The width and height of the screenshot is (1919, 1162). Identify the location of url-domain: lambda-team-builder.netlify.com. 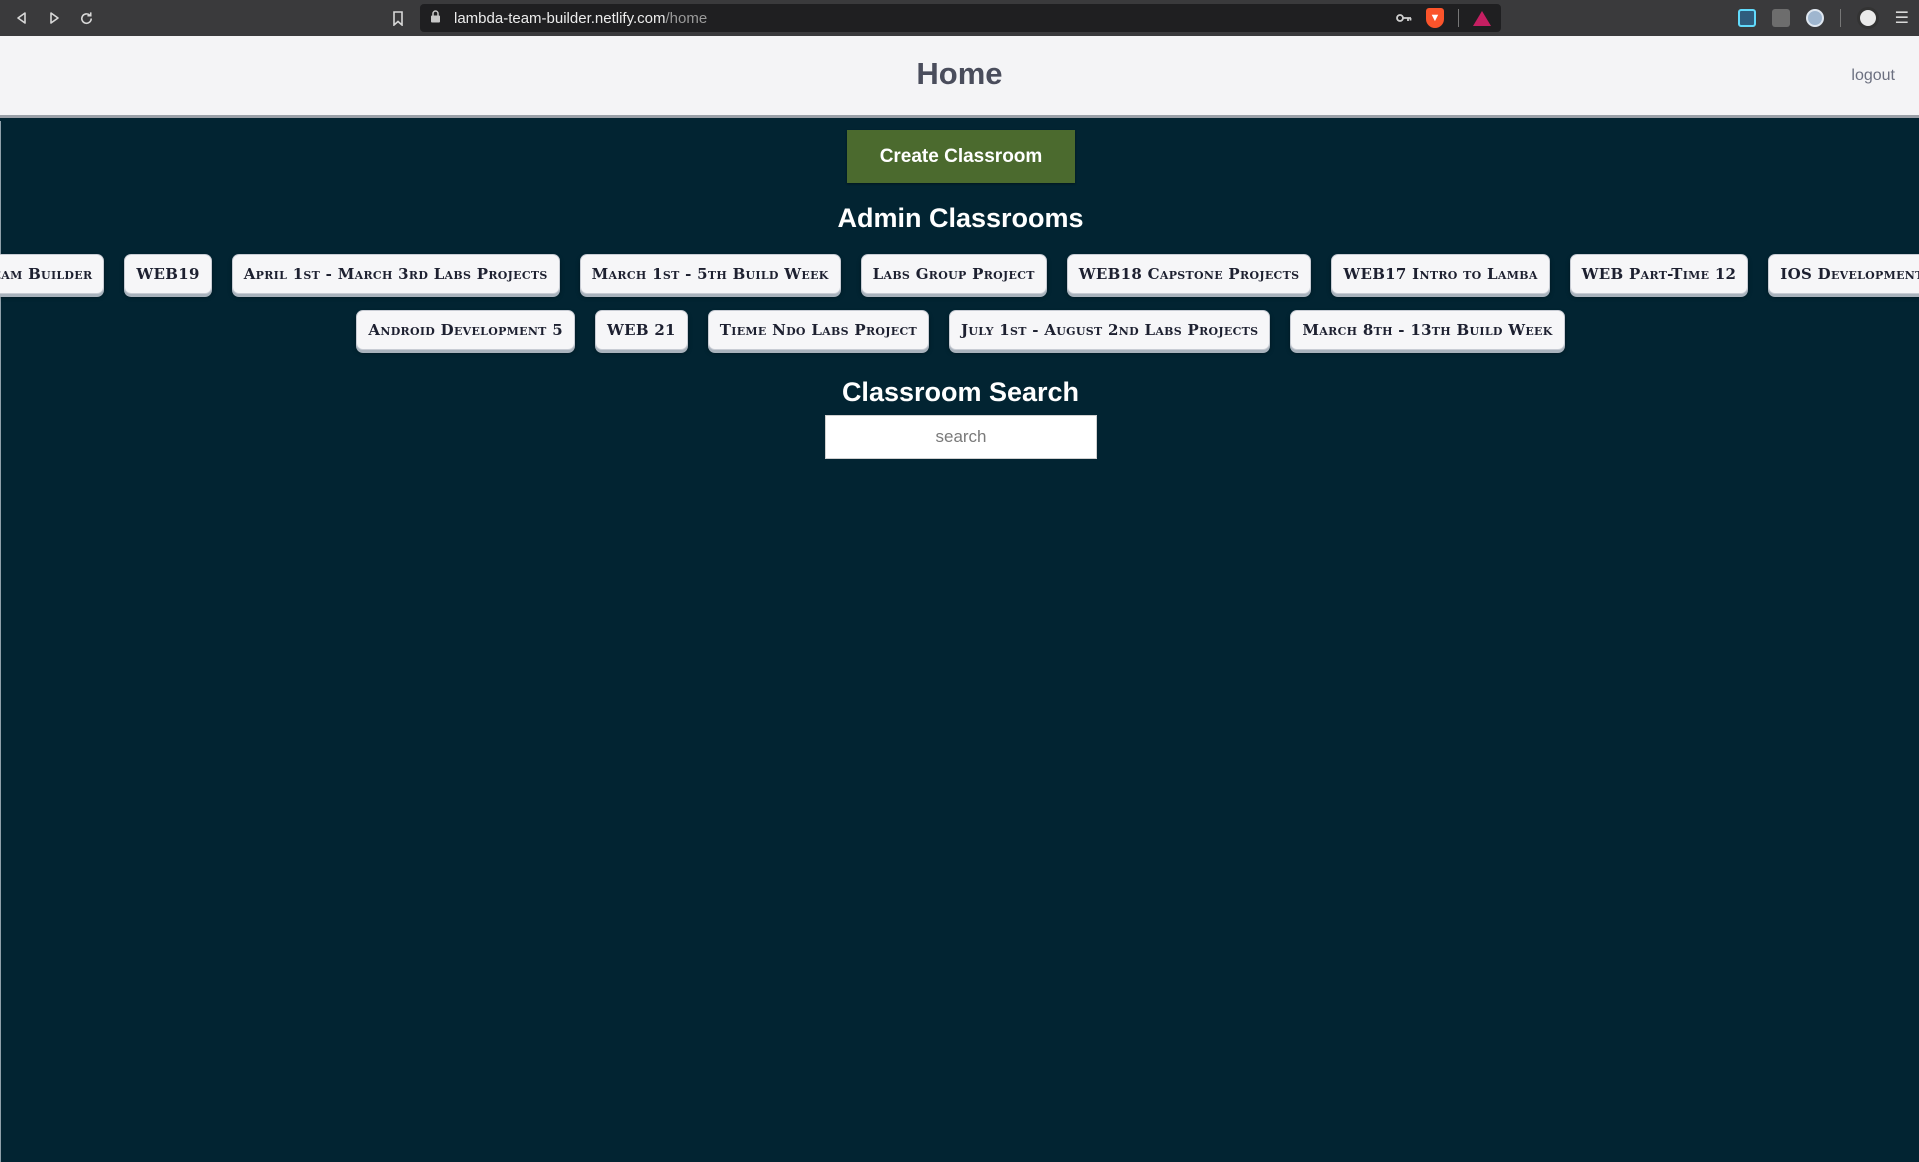
(560, 18).